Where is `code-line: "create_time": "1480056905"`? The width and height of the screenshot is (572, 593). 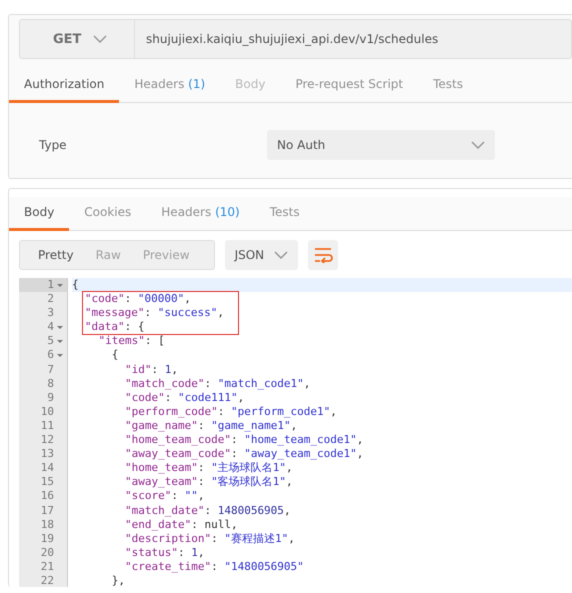
code-line: "create_time": "1480056905" is located at coordinates (214, 566).